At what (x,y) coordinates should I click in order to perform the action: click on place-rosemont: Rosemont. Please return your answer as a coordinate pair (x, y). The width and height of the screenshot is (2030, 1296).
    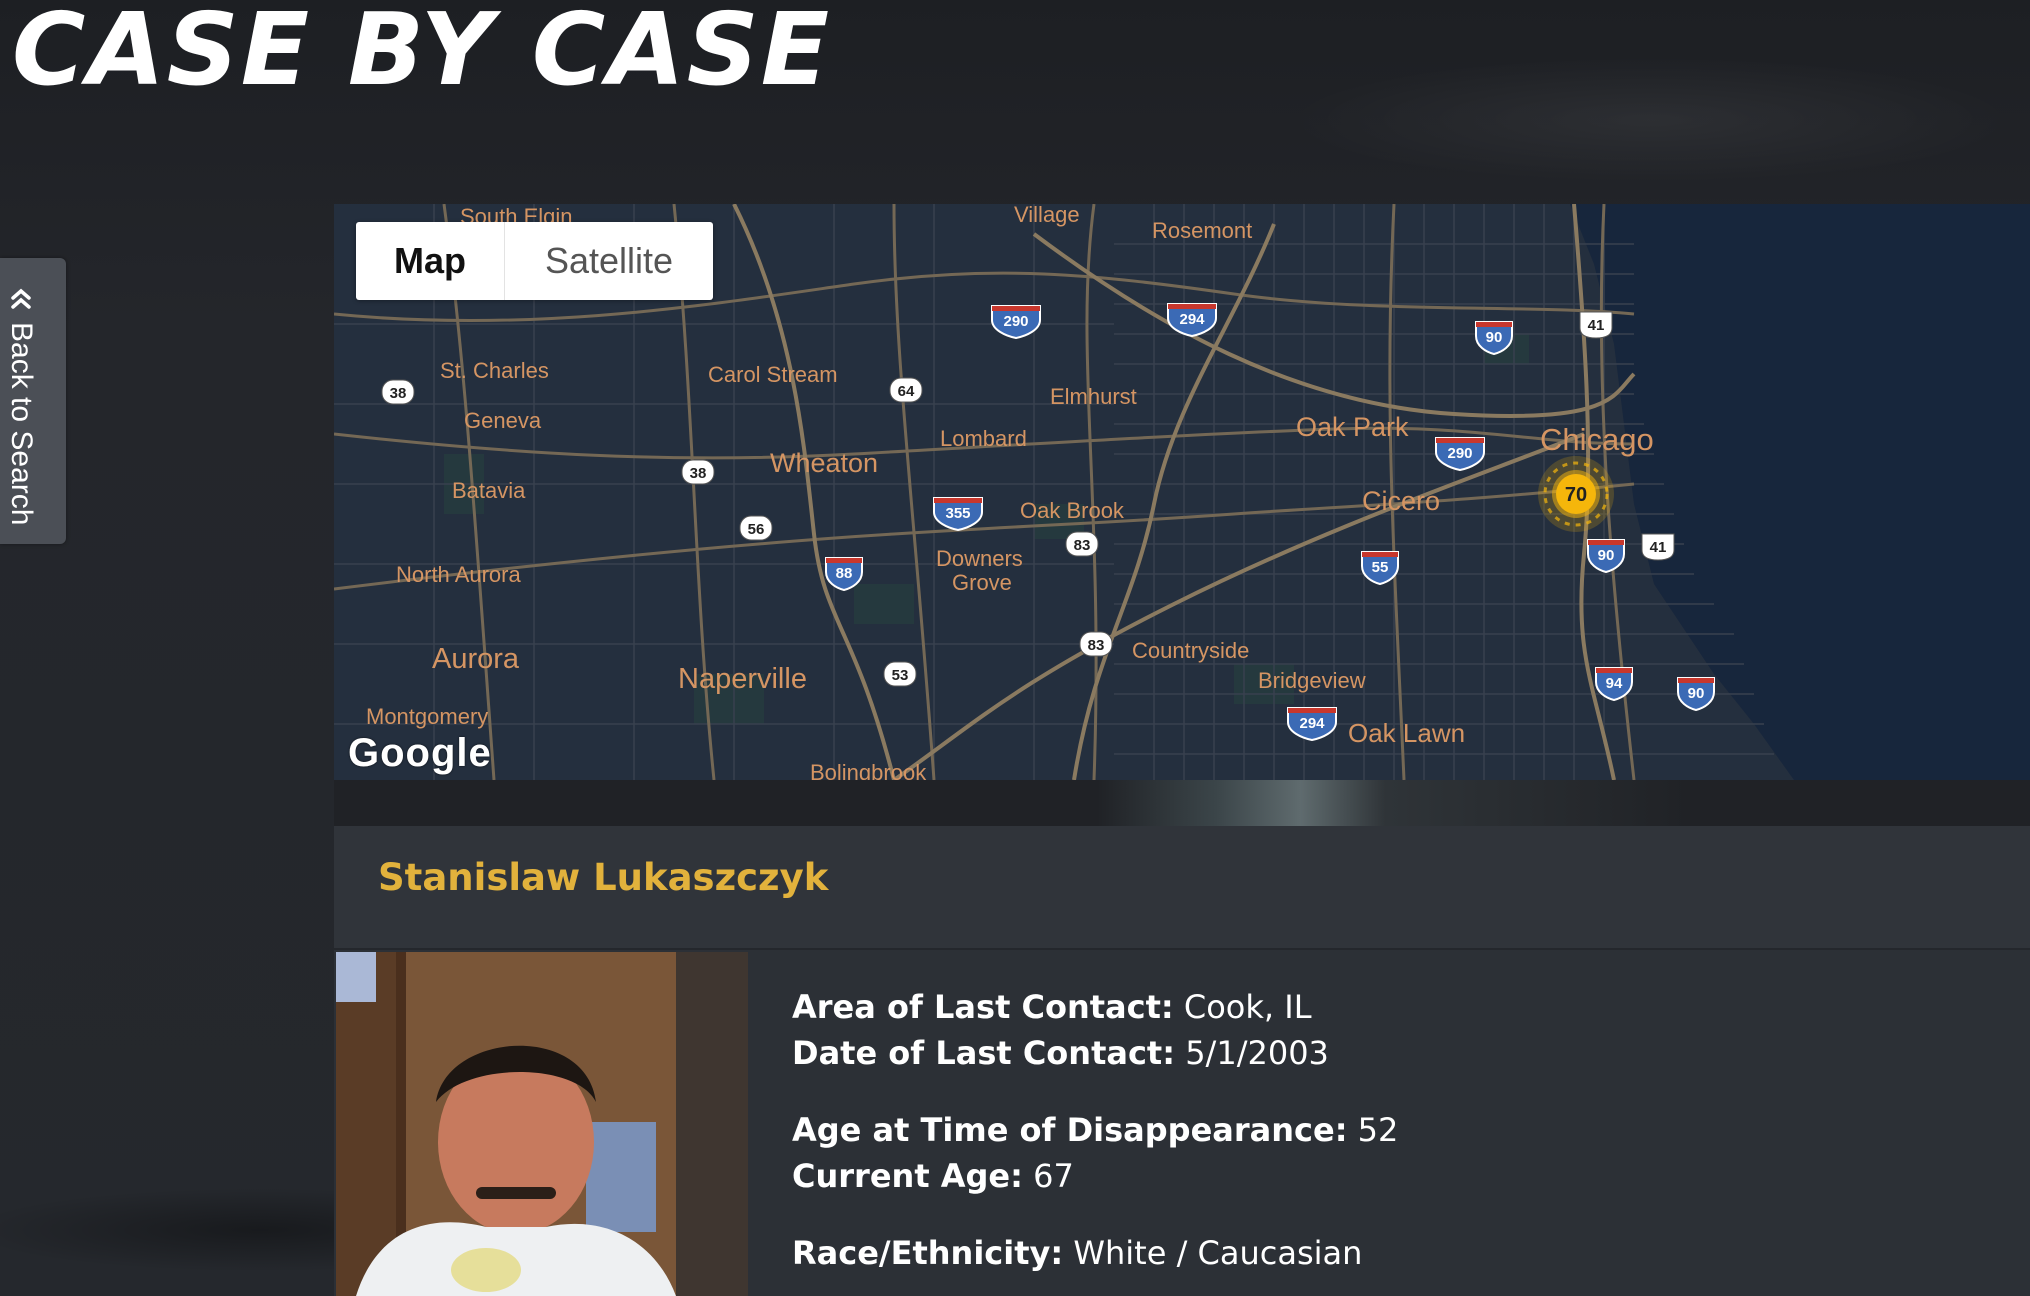
    Looking at the image, I should click on (1202, 230).